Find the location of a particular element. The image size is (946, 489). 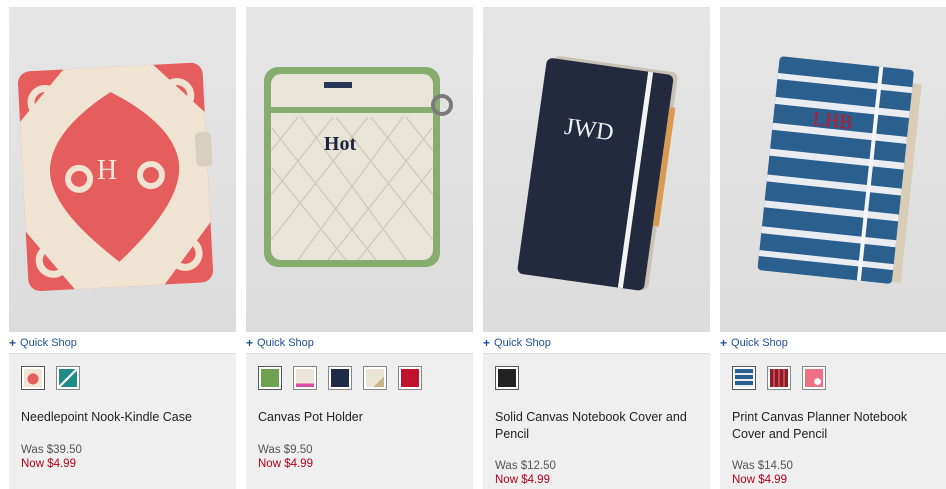

swatch-red is located at coordinates (410, 378).